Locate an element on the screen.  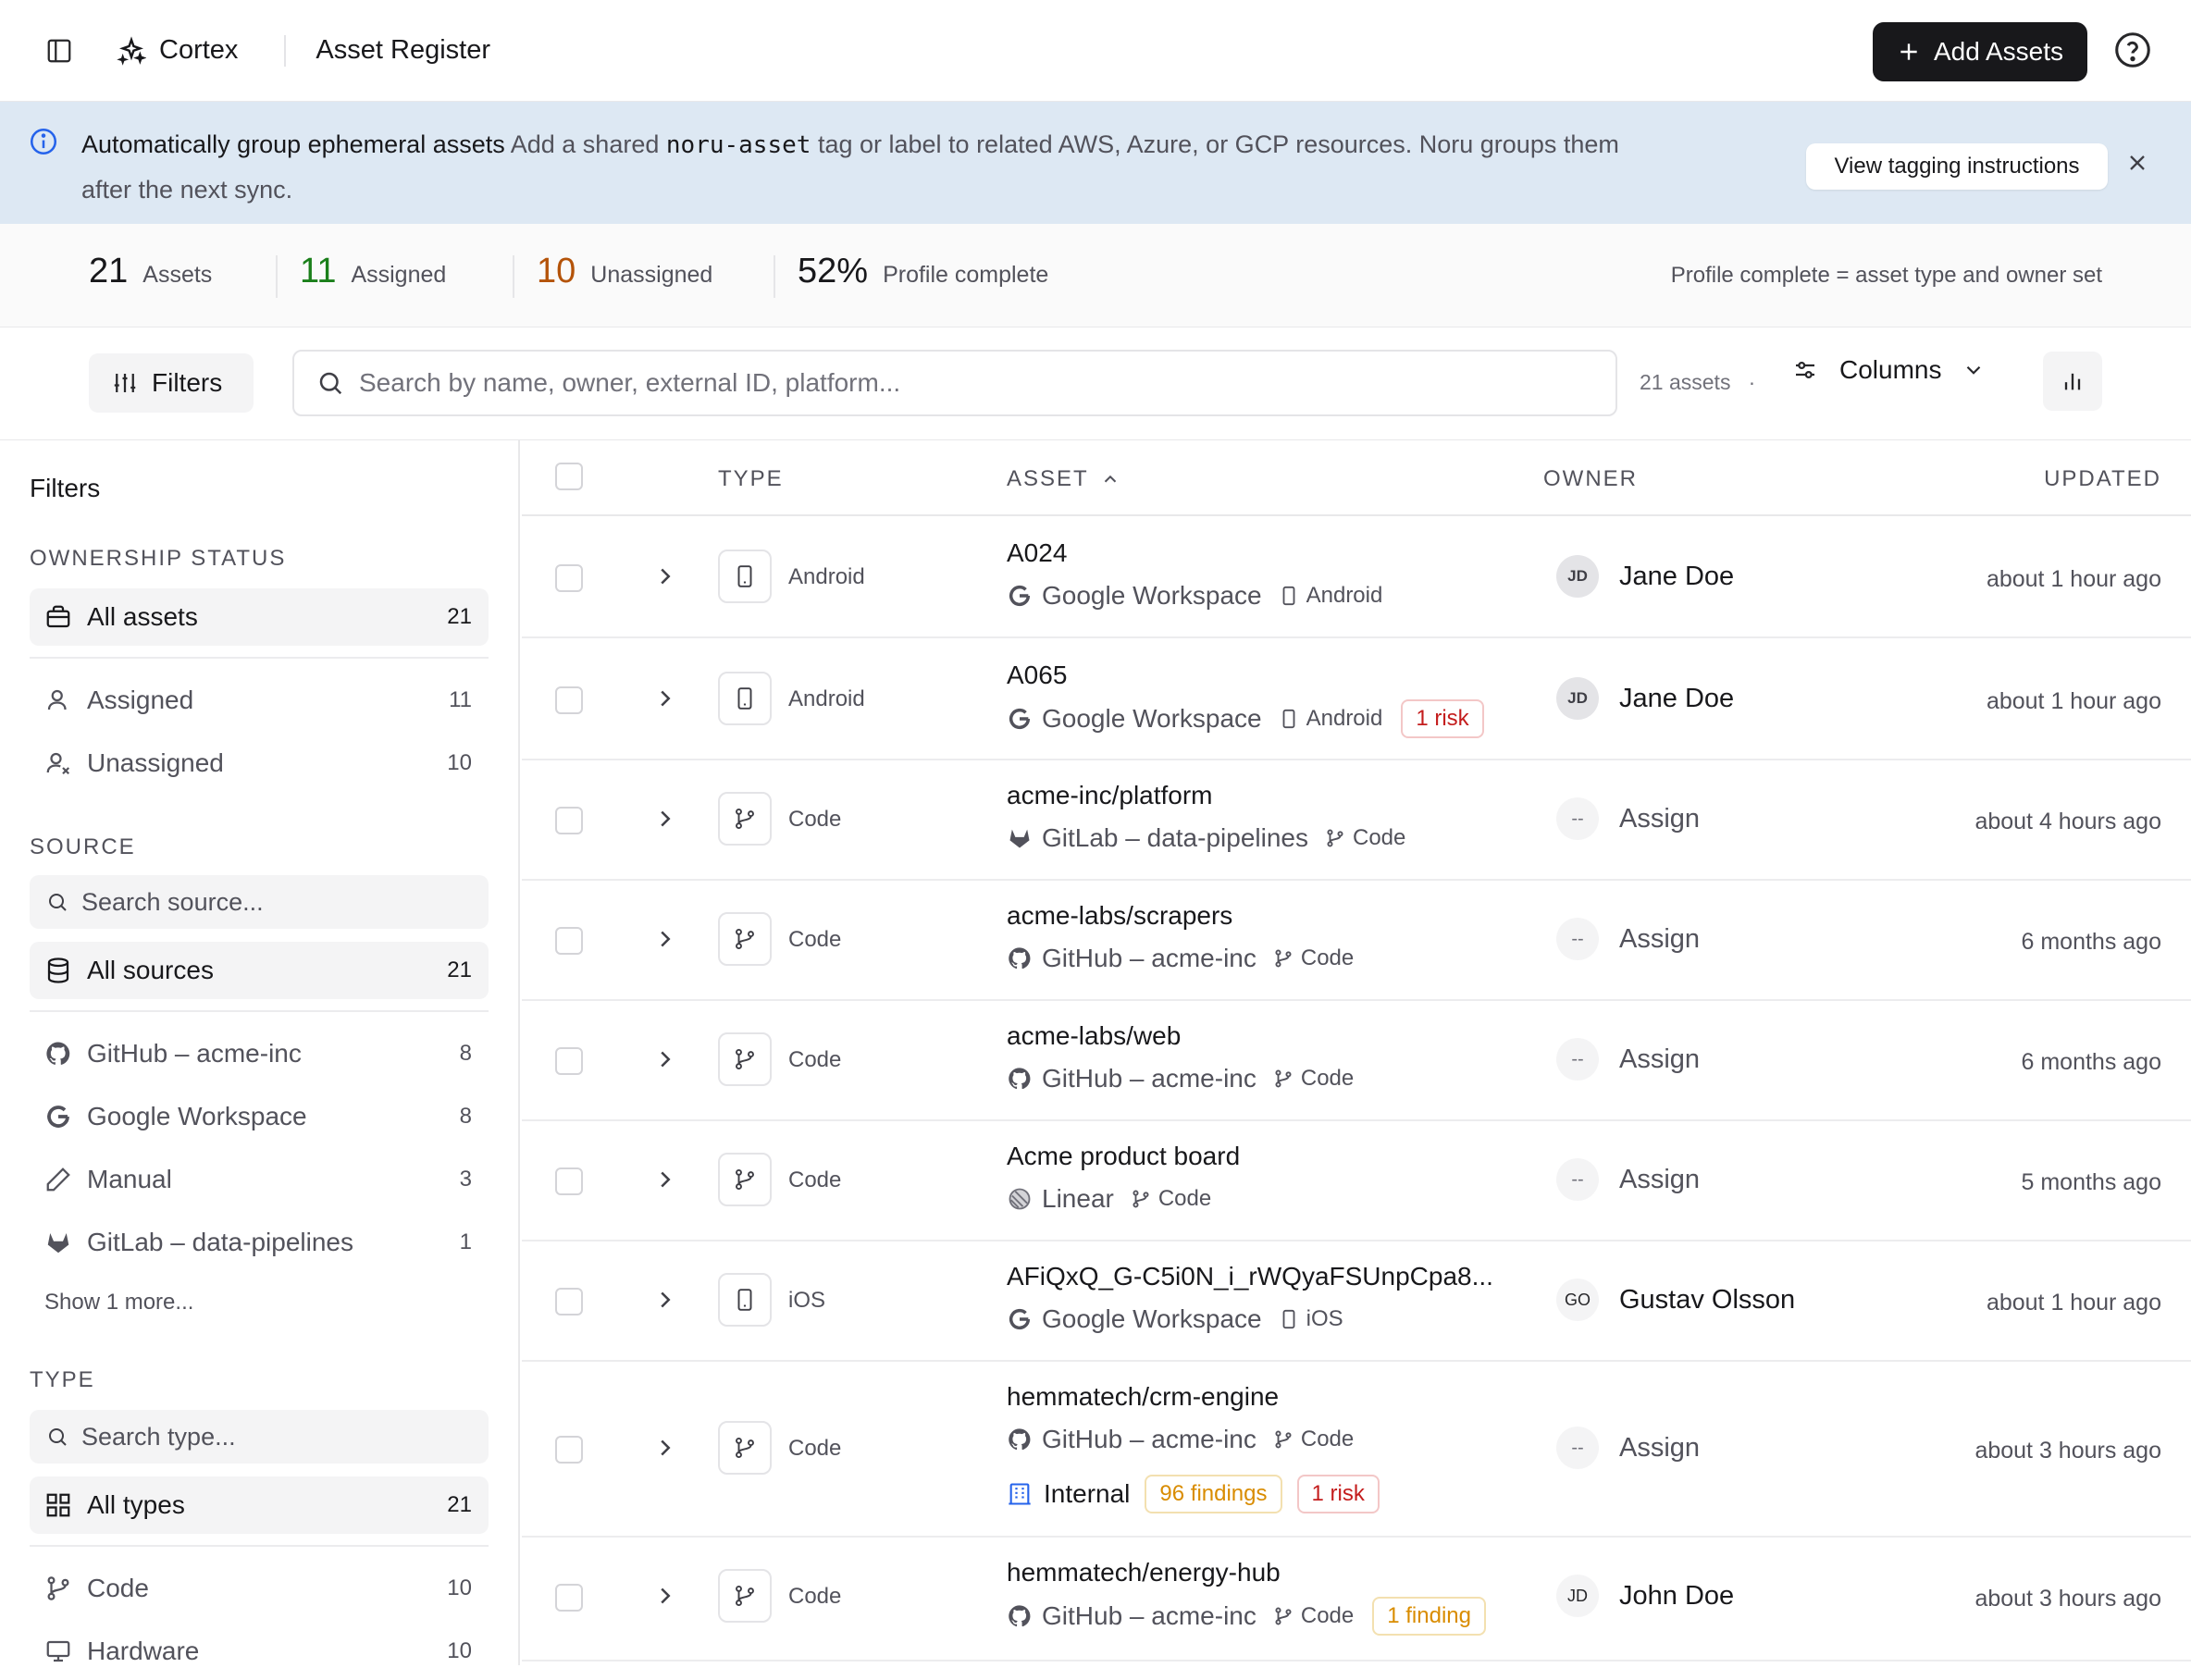
stat-unassigned: 10 Unassigned is located at coordinates (625, 271).